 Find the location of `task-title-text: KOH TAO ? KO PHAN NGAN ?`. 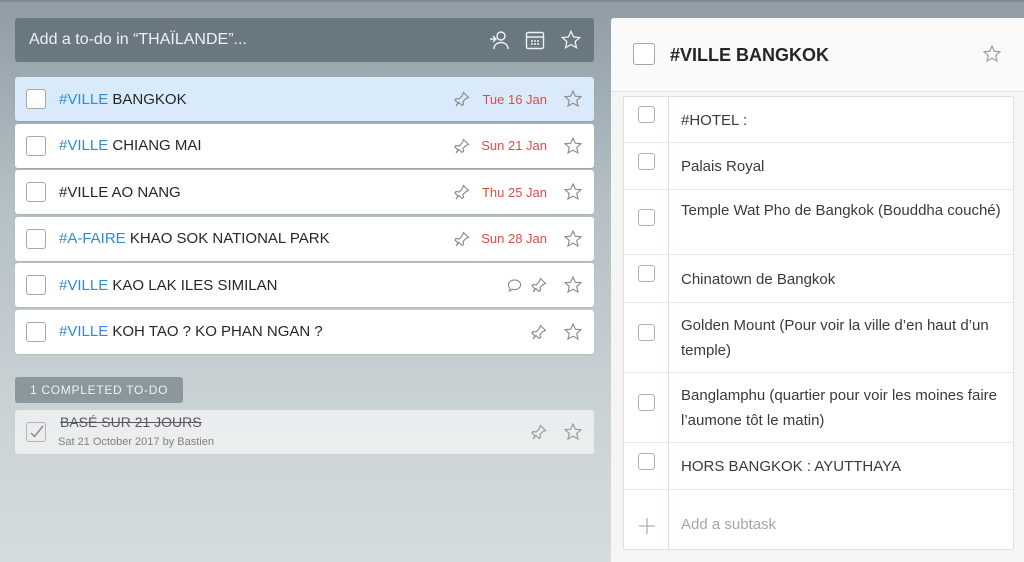

task-title-text: KOH TAO ? KO PHAN NGAN ? is located at coordinates (215, 331).